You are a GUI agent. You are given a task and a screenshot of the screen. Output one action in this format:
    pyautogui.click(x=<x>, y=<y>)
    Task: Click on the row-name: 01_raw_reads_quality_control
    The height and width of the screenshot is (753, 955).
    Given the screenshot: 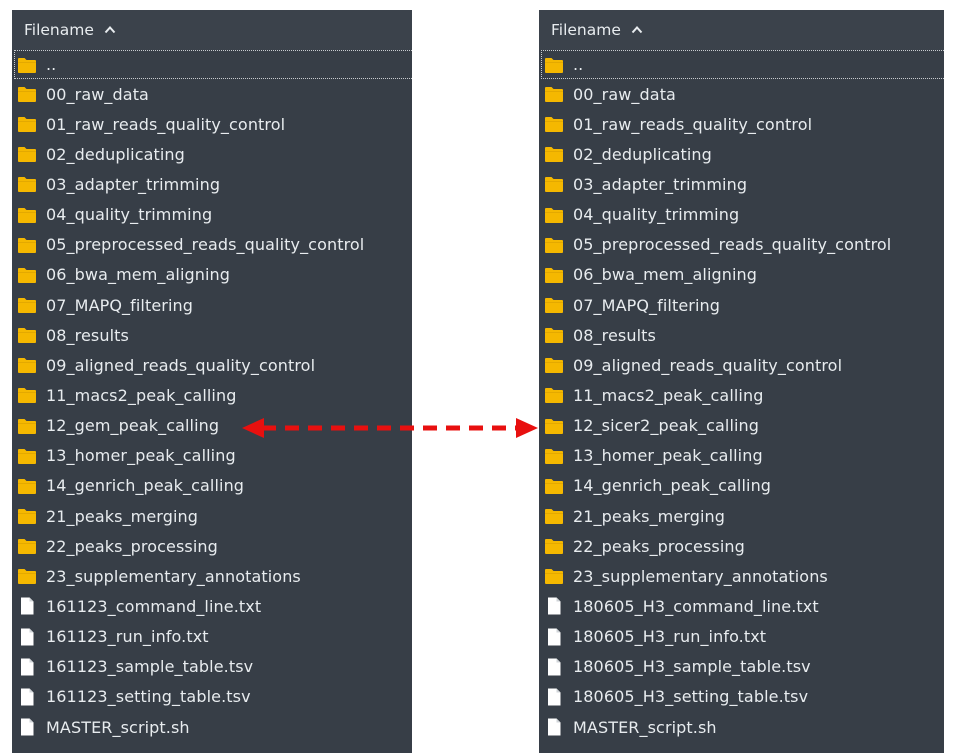 What is the action you would take?
    pyautogui.click(x=166, y=124)
    